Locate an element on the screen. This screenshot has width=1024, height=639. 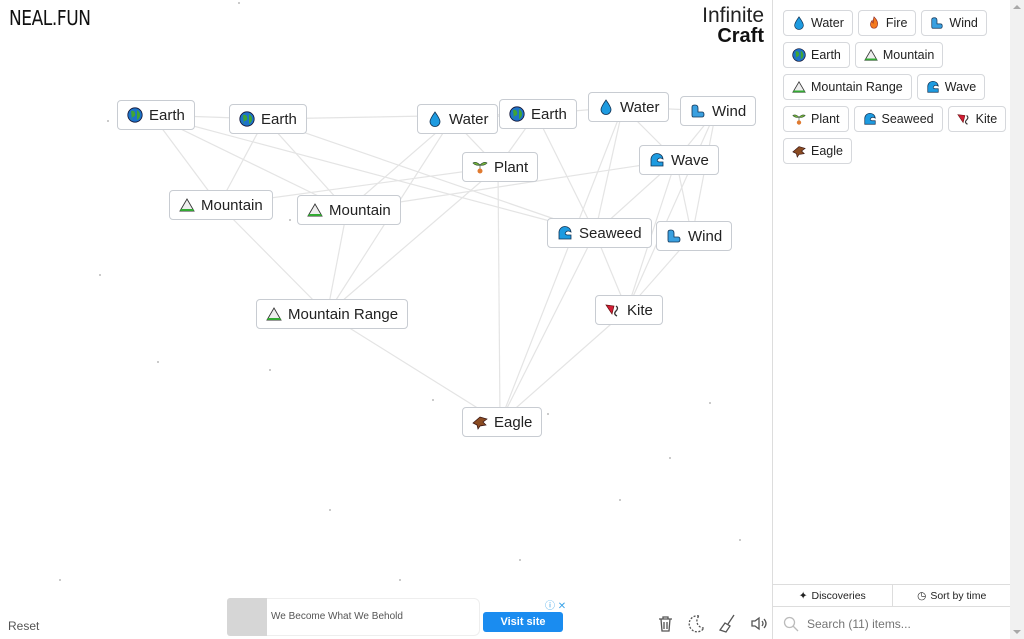
element-label: Kite is located at coordinates (640, 310).